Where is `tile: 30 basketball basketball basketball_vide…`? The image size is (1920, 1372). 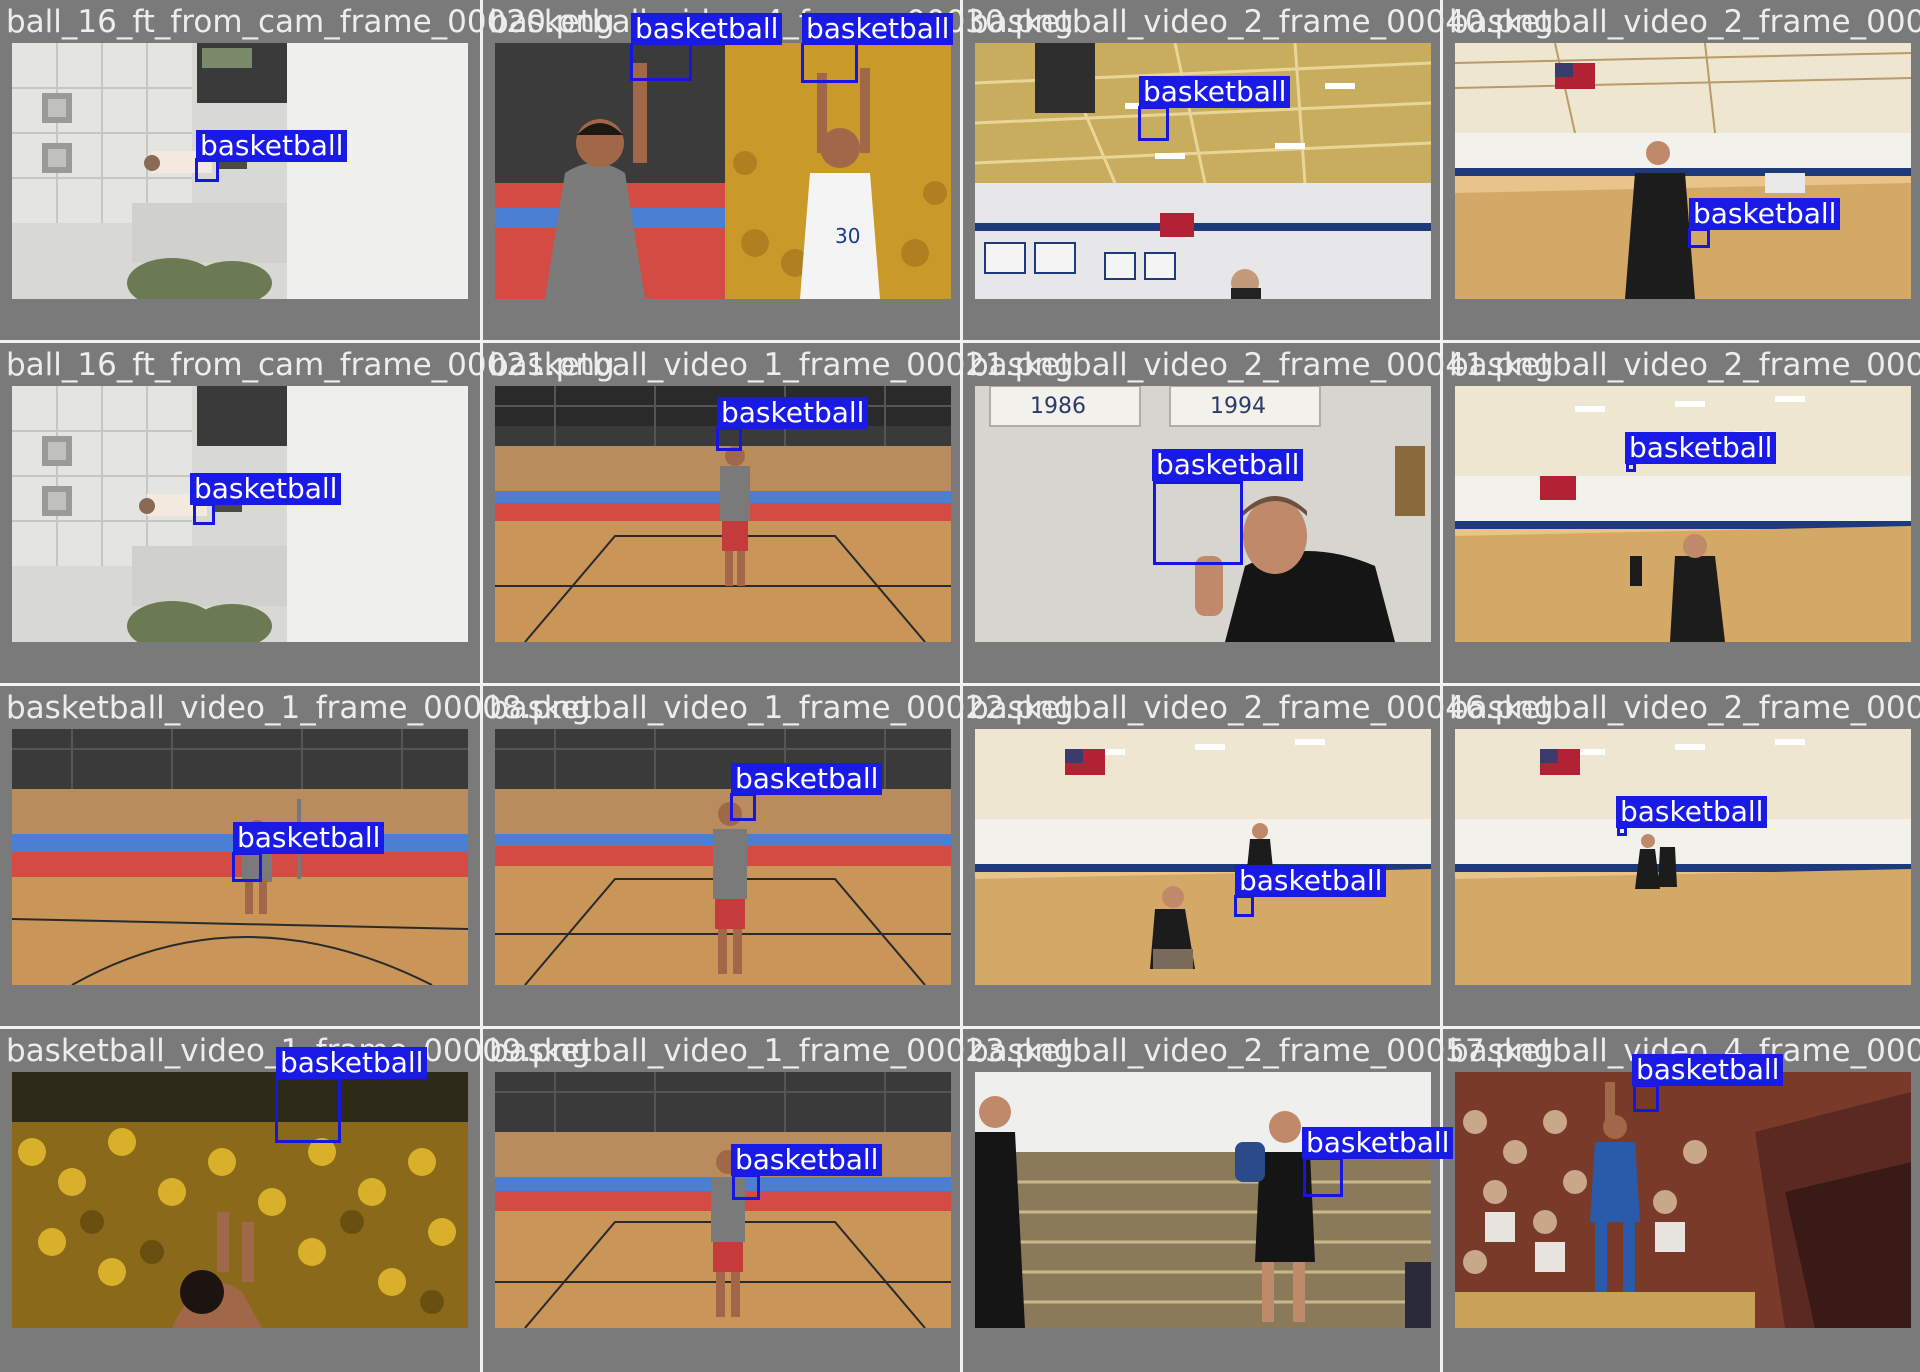
tile: 30 basketball basketball basketball_vide… is located at coordinates (777, 171).